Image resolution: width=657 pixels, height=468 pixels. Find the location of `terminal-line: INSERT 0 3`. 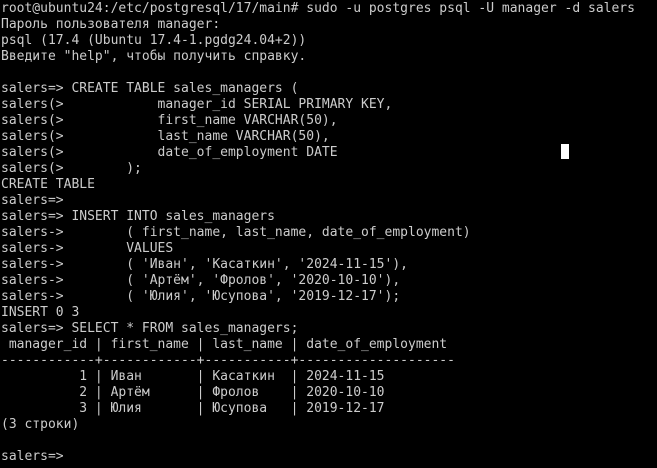

terminal-line: INSERT 0 3 is located at coordinates (40, 312).